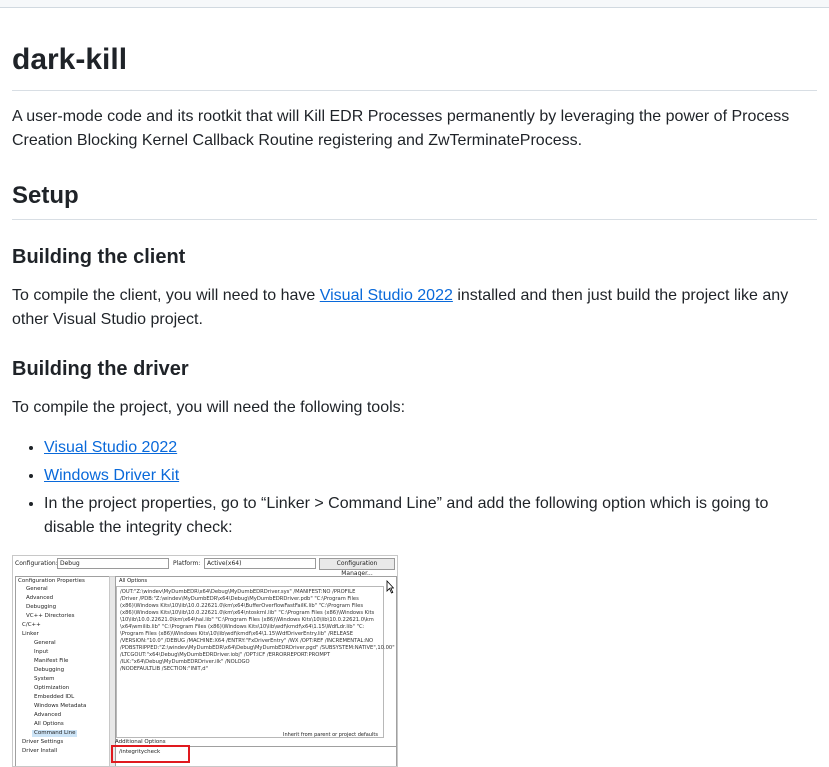 Image resolution: width=829 pixels, height=767 pixels. Describe the element at coordinates (44, 679) in the screenshot. I see `tree-item: System` at that location.